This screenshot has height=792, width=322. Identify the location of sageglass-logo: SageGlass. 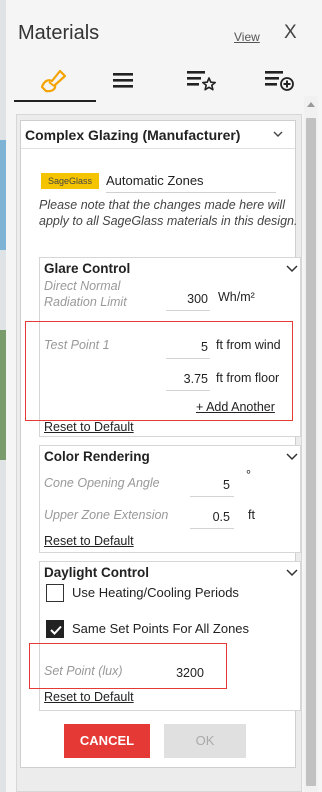
(70, 181).